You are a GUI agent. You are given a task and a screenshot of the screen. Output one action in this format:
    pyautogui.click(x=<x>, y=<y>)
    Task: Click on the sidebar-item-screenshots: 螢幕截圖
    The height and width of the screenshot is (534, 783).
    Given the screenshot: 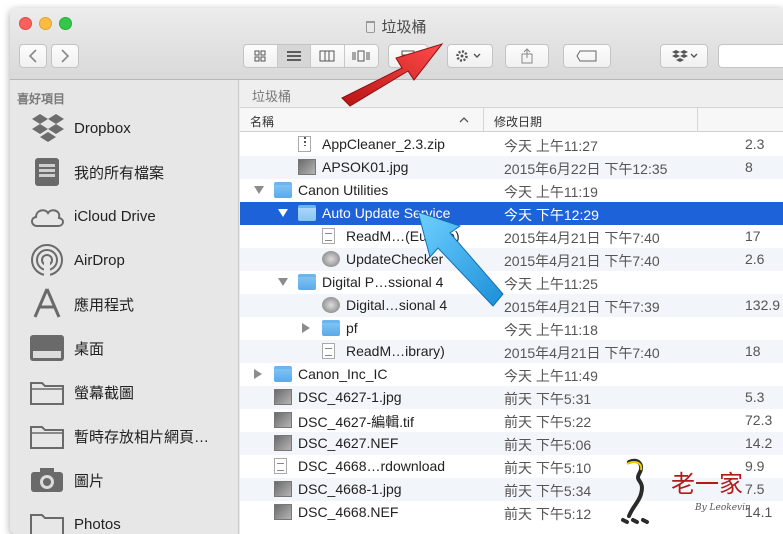 What is the action you would take?
    pyautogui.click(x=133, y=392)
    